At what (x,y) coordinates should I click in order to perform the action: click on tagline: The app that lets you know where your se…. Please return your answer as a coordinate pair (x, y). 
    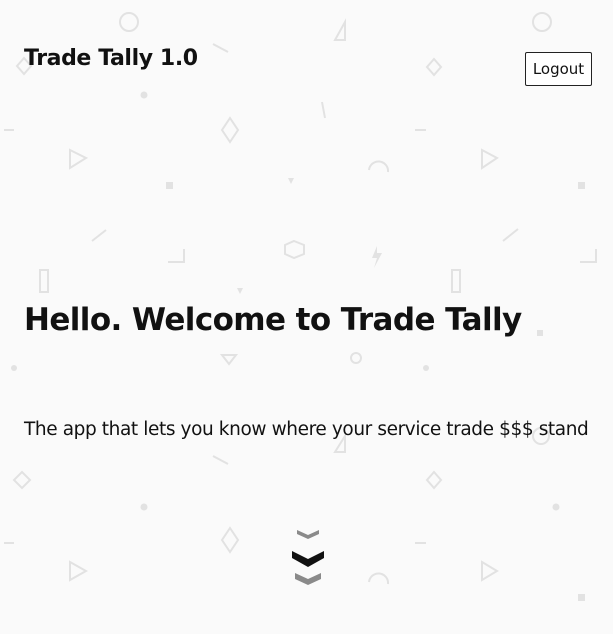
    Looking at the image, I should click on (306, 429).